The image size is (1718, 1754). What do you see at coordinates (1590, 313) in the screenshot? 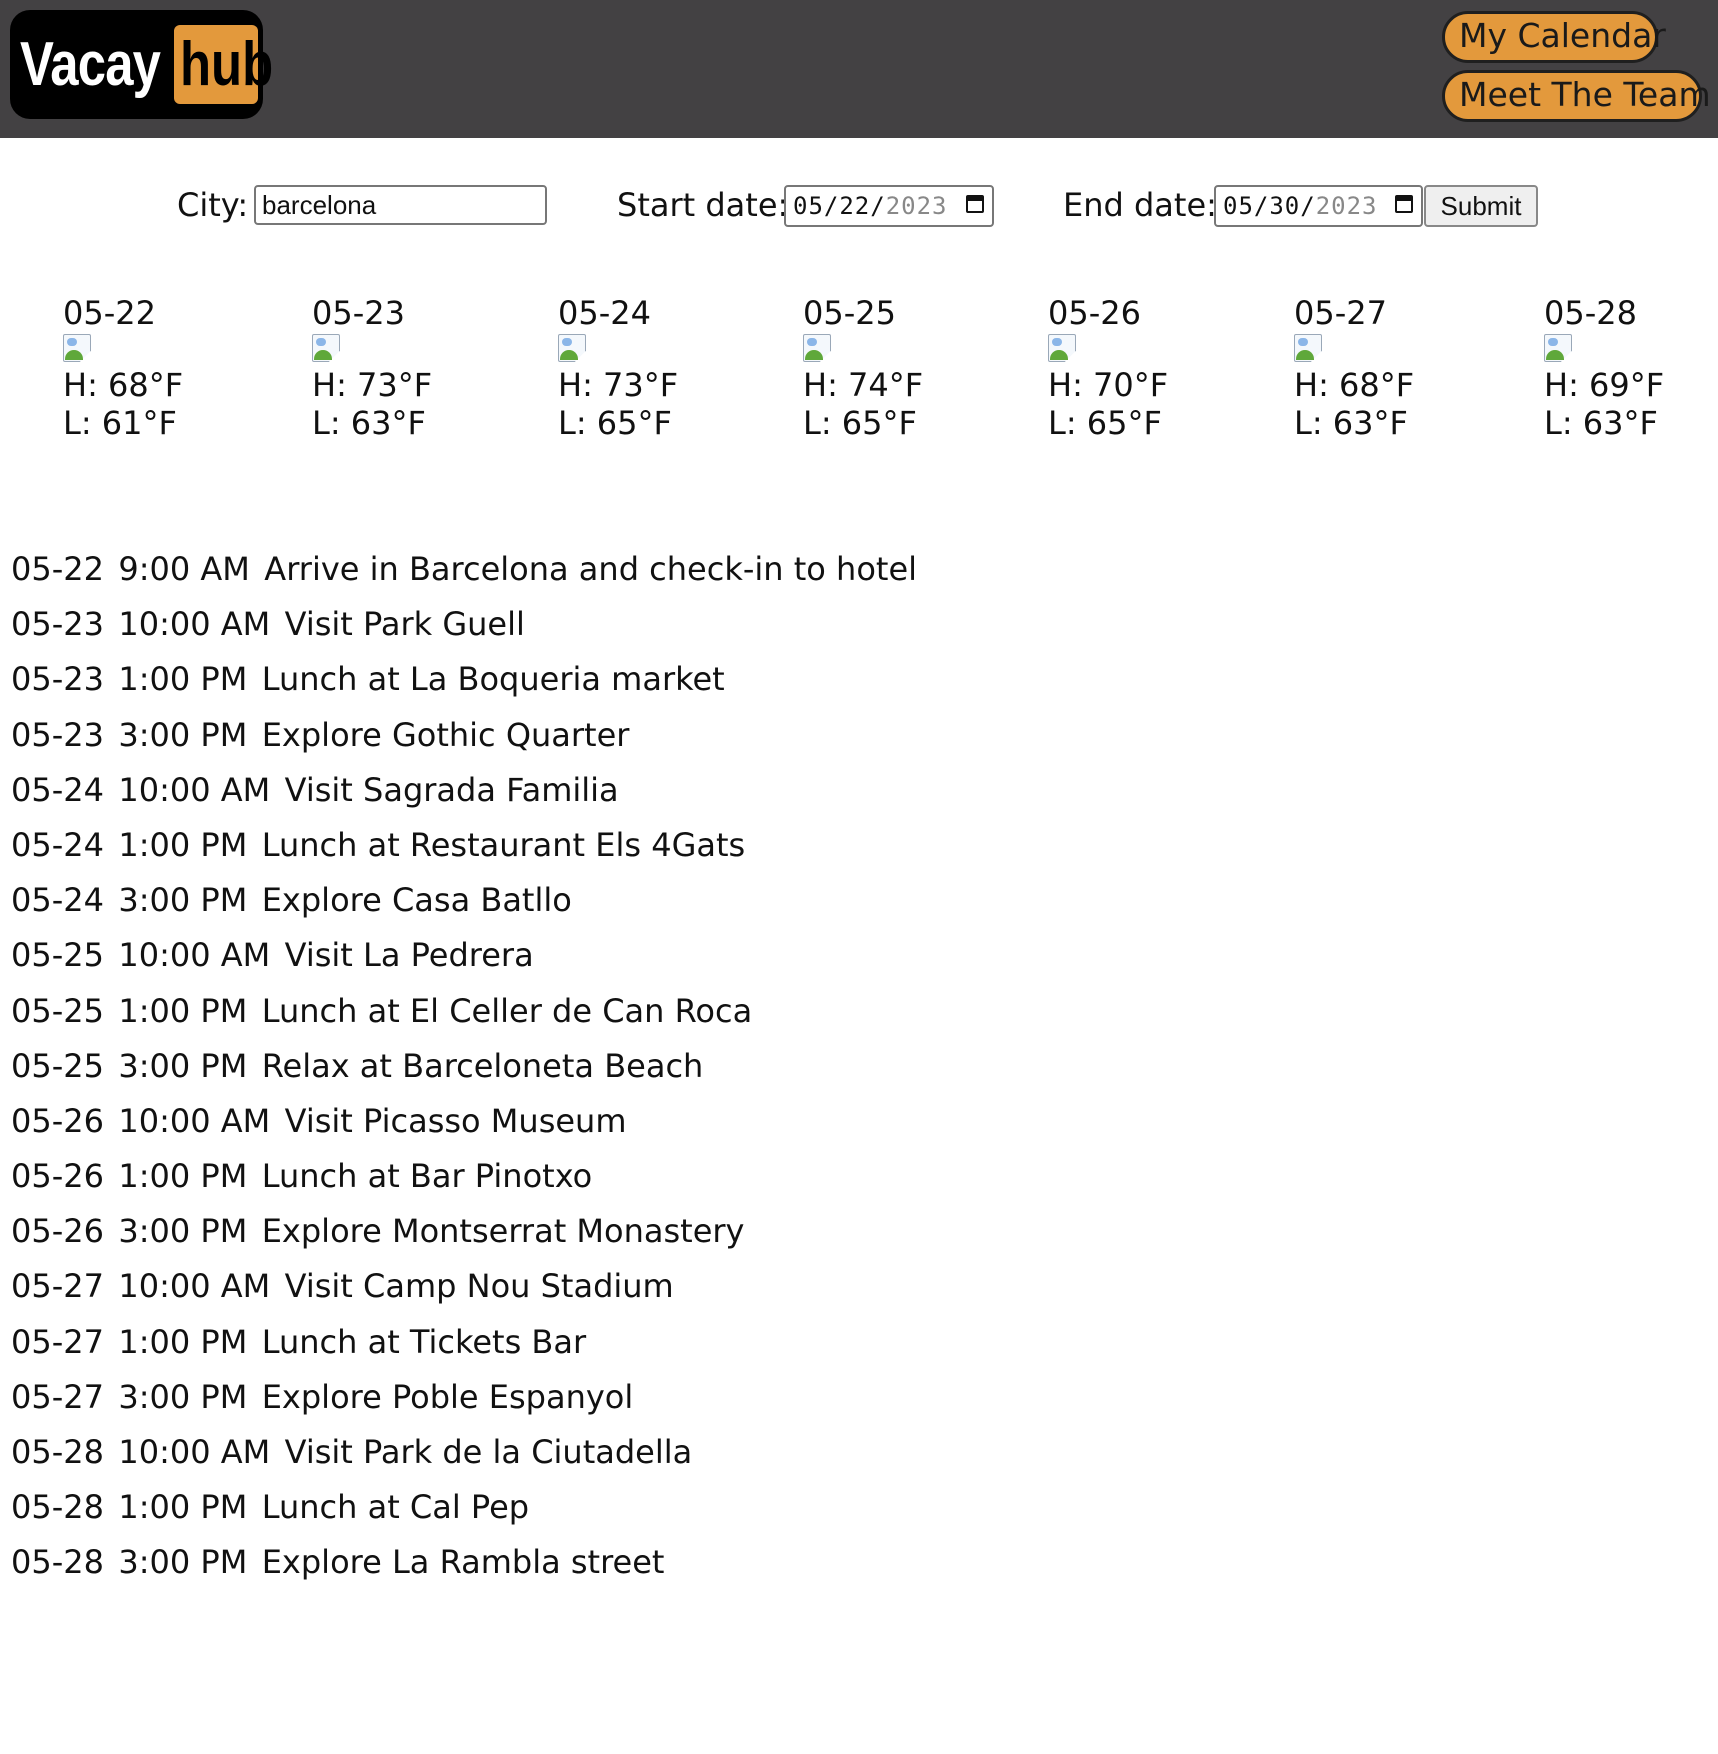
I see `forecast-date: 05-28` at bounding box center [1590, 313].